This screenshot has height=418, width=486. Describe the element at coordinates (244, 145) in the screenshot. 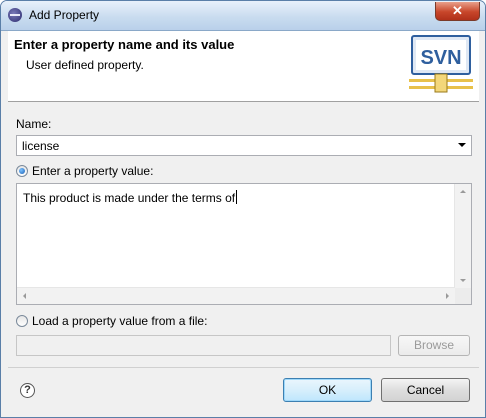

I see `property-name-combo: license` at that location.